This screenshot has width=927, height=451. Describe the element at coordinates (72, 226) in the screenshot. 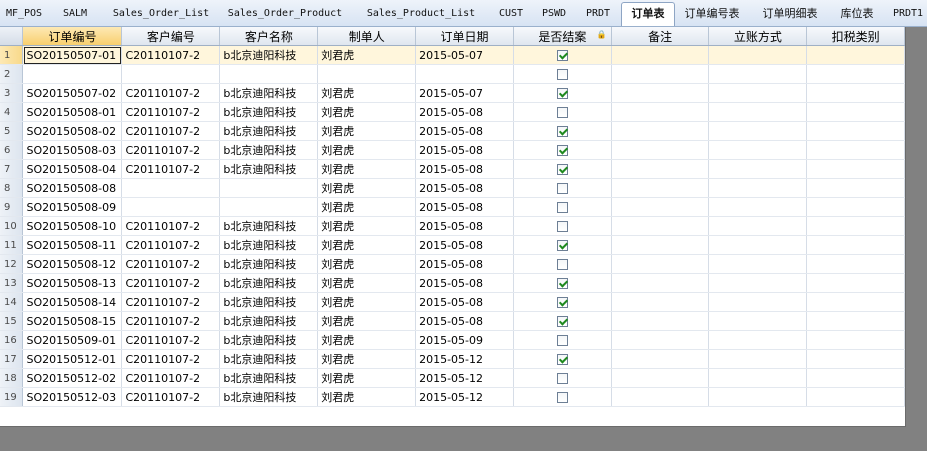

I see `order-number-cell: SO20150508-10` at that location.